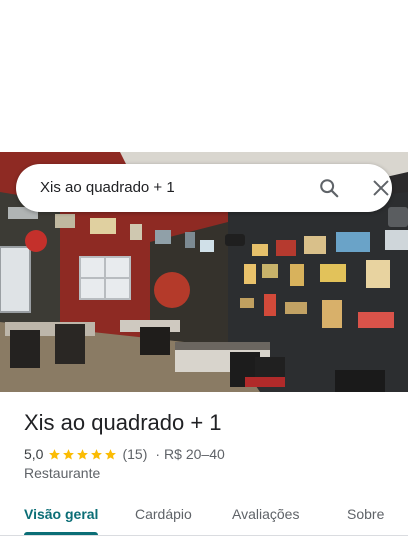 The width and height of the screenshot is (408, 544). What do you see at coordinates (61, 514) in the screenshot?
I see `tab-overview: Visão geral` at bounding box center [61, 514].